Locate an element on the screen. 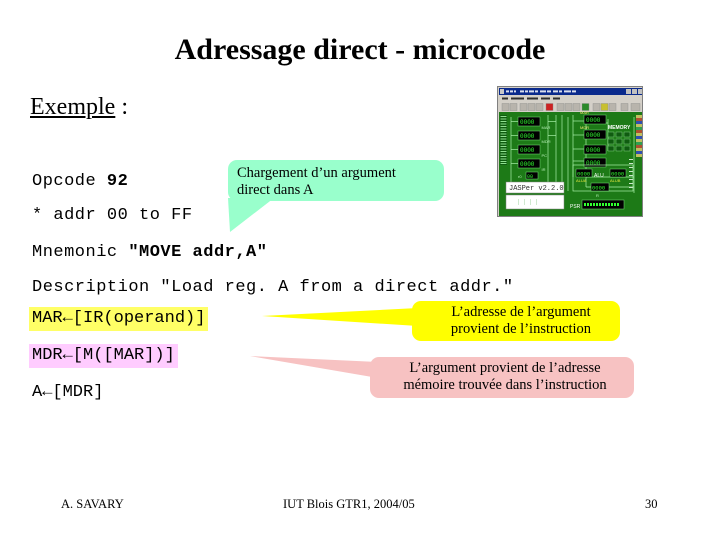 The width and height of the screenshot is (720, 540). footer-page-number: 30 is located at coordinates (651, 504).